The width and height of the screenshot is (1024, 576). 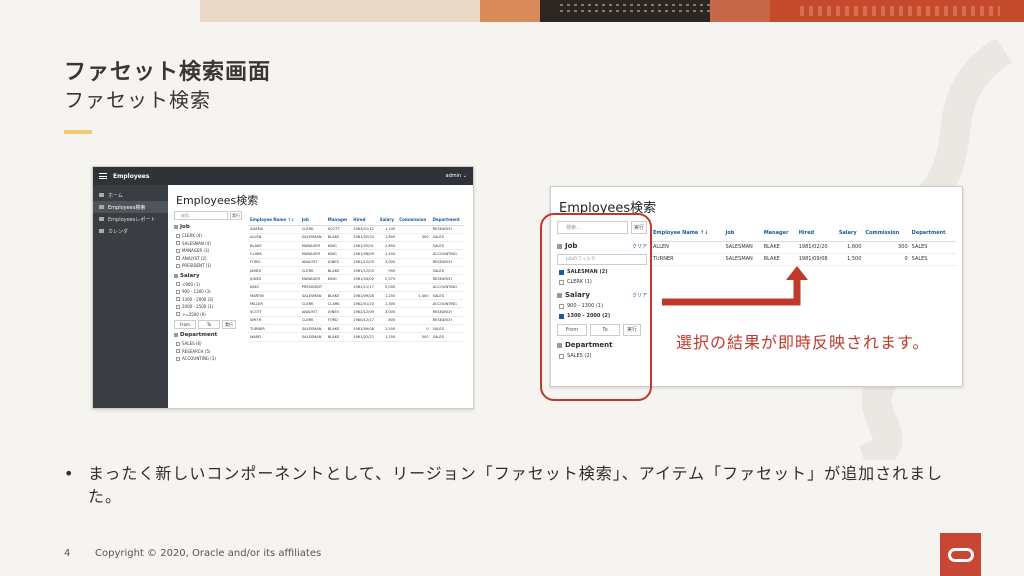 I want to click on facet-option-label: 900 - 1300 (3), so click(x=196, y=292).